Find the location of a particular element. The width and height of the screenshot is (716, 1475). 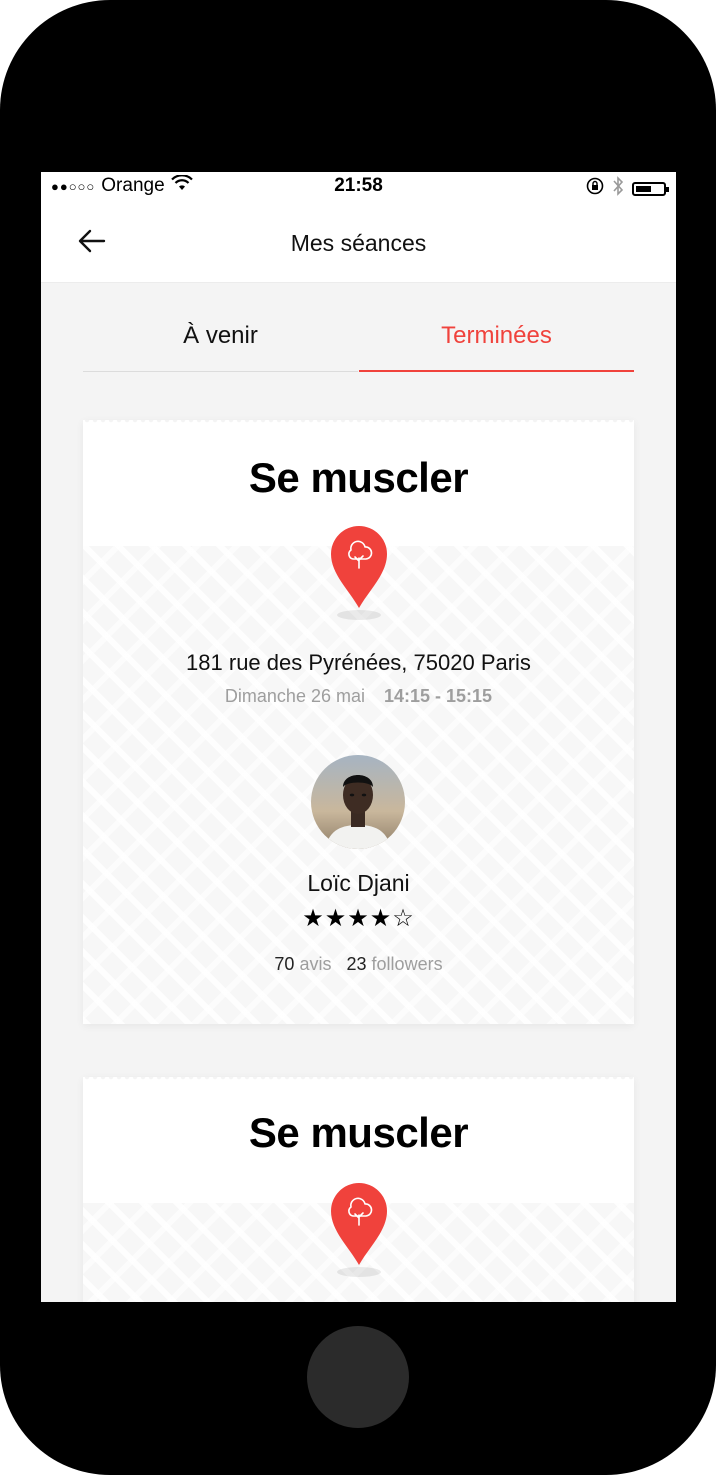

session-date: Dimanche 26 mai is located at coordinates (294, 696).